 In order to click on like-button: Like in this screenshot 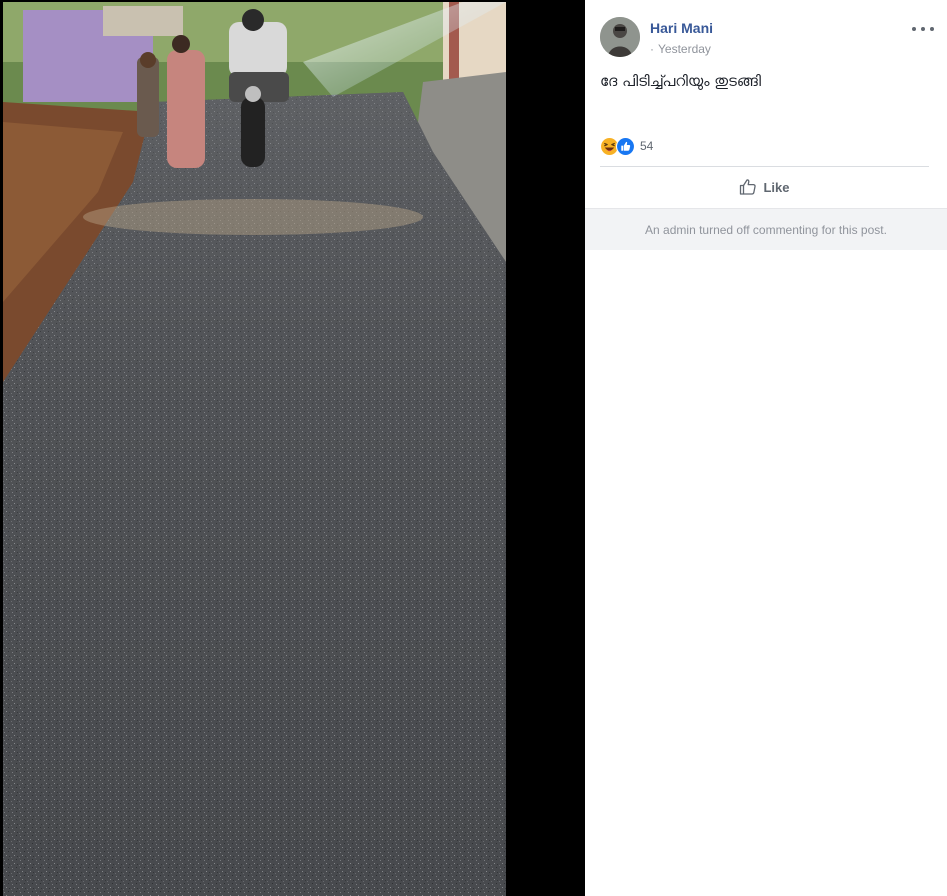, I will do `click(764, 187)`.